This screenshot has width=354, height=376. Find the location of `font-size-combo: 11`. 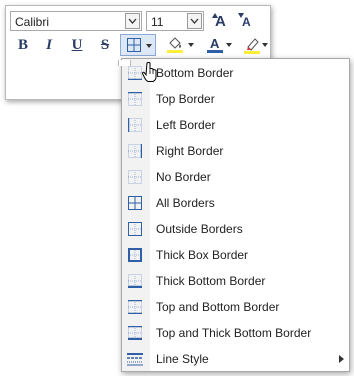

font-size-combo: 11 is located at coordinates (175, 21).